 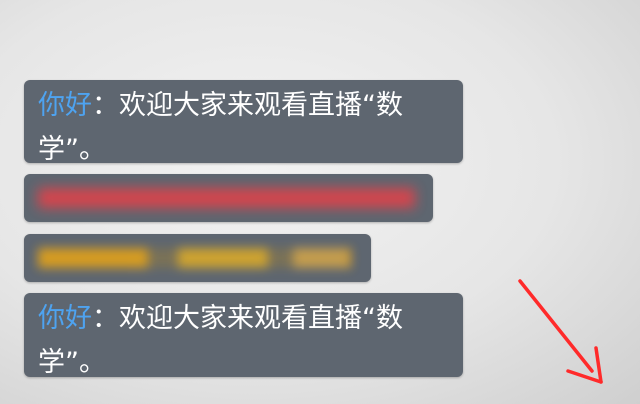 What do you see at coordinates (560, 331) in the screenshot?
I see `annotation-arrow-icon` at bounding box center [560, 331].